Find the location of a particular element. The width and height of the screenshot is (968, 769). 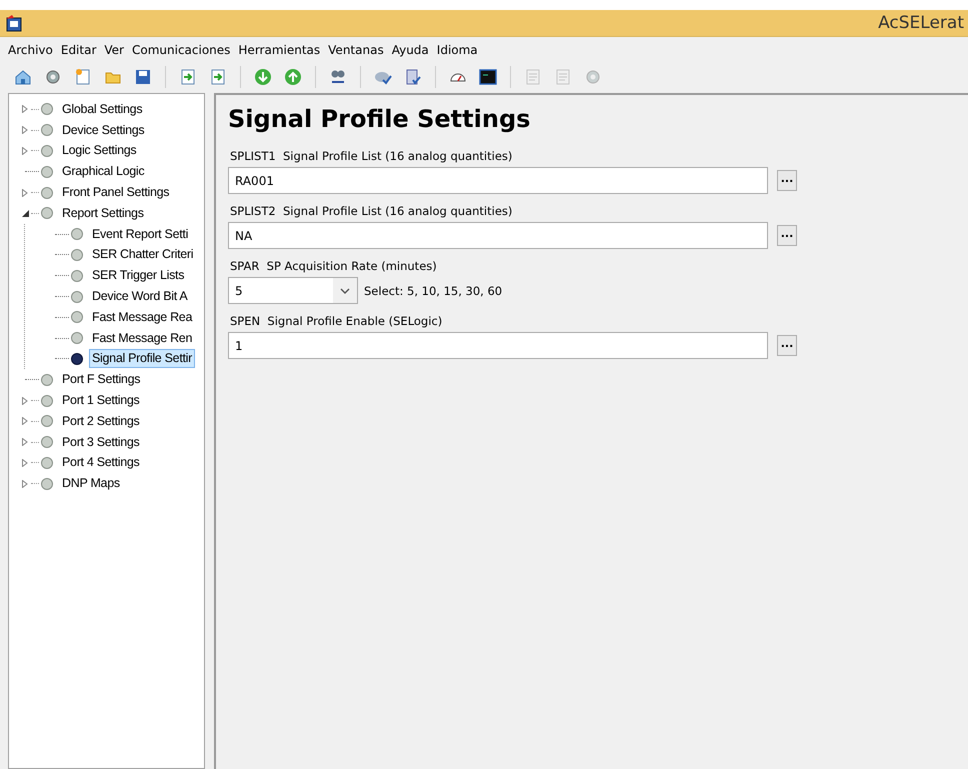

rate-dropdown: 5 is located at coordinates (293, 290).